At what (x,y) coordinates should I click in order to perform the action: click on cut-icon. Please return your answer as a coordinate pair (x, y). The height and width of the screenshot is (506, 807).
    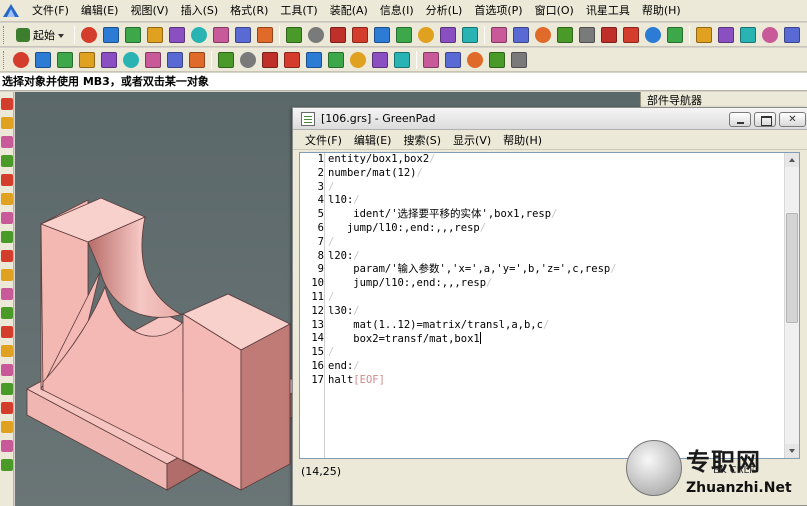
    Looking at the image, I should click on (155, 34).